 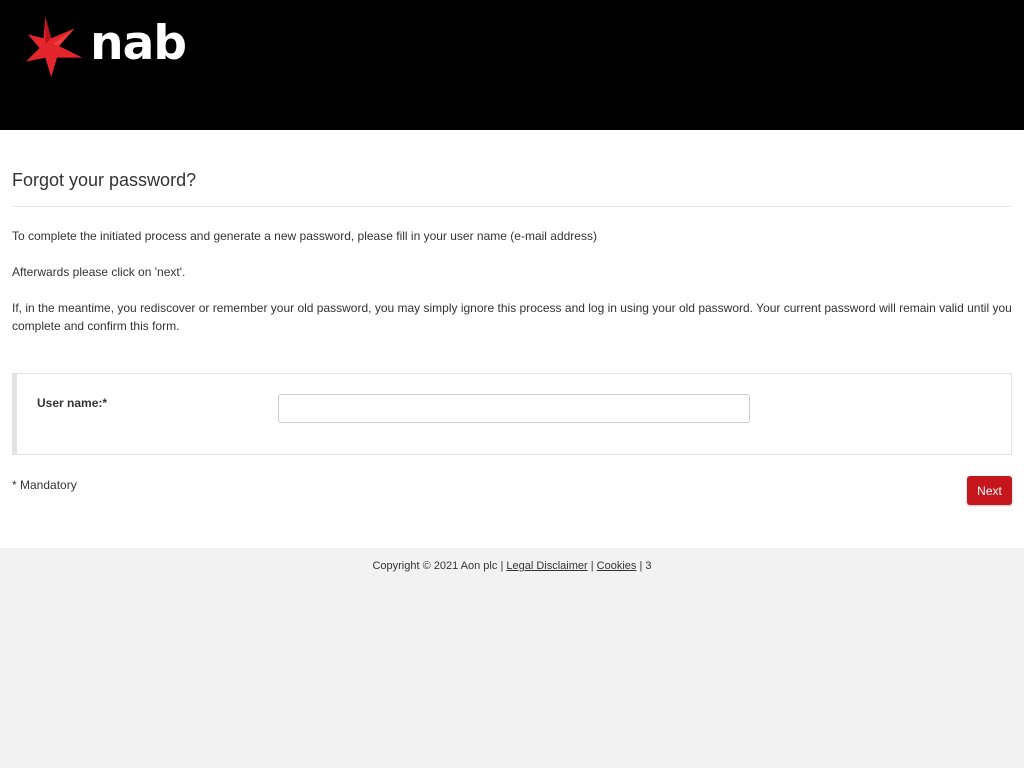 What do you see at coordinates (617, 566) in the screenshot?
I see `cookies-link: Cookies` at bounding box center [617, 566].